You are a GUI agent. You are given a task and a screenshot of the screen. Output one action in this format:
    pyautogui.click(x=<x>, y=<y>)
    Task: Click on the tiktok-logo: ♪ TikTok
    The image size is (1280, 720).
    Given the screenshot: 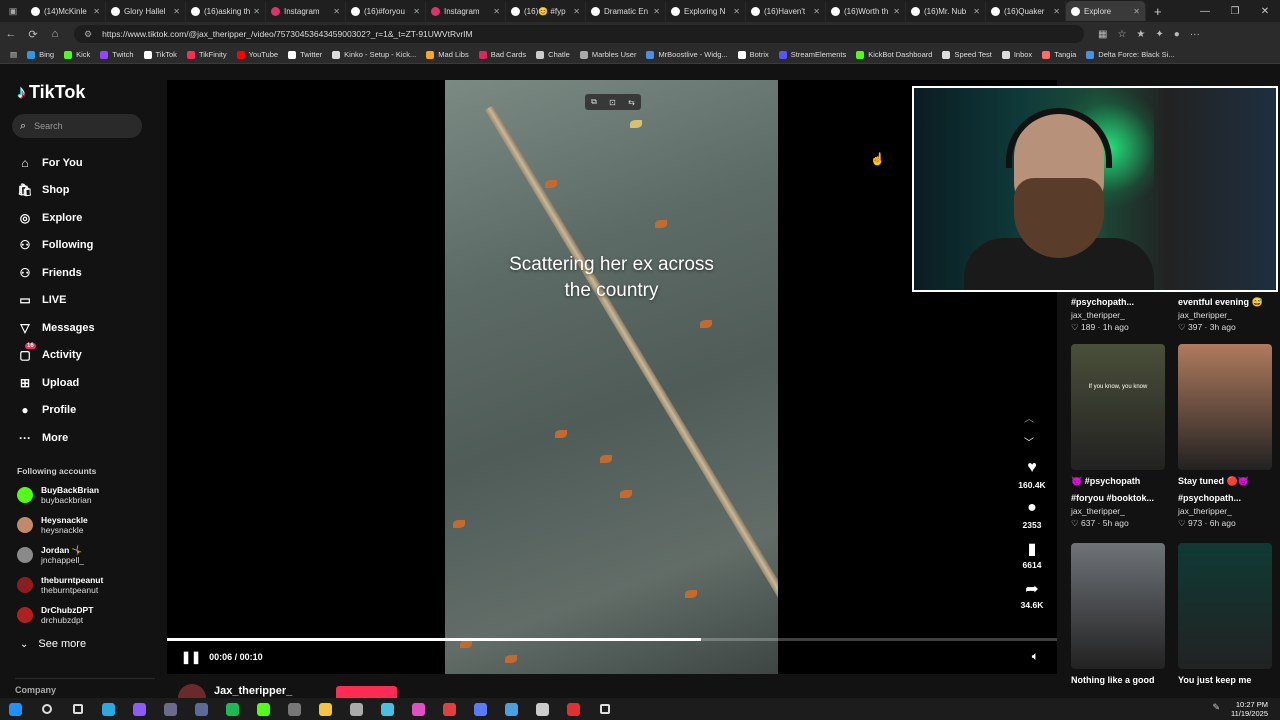 What is the action you would take?
    pyautogui.click(x=51, y=92)
    